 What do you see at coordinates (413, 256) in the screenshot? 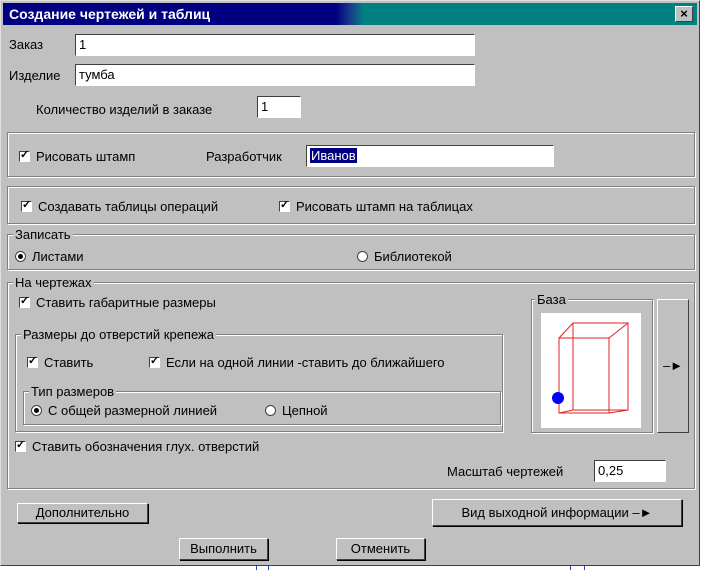
I see `write-library-label: Библиотекой` at bounding box center [413, 256].